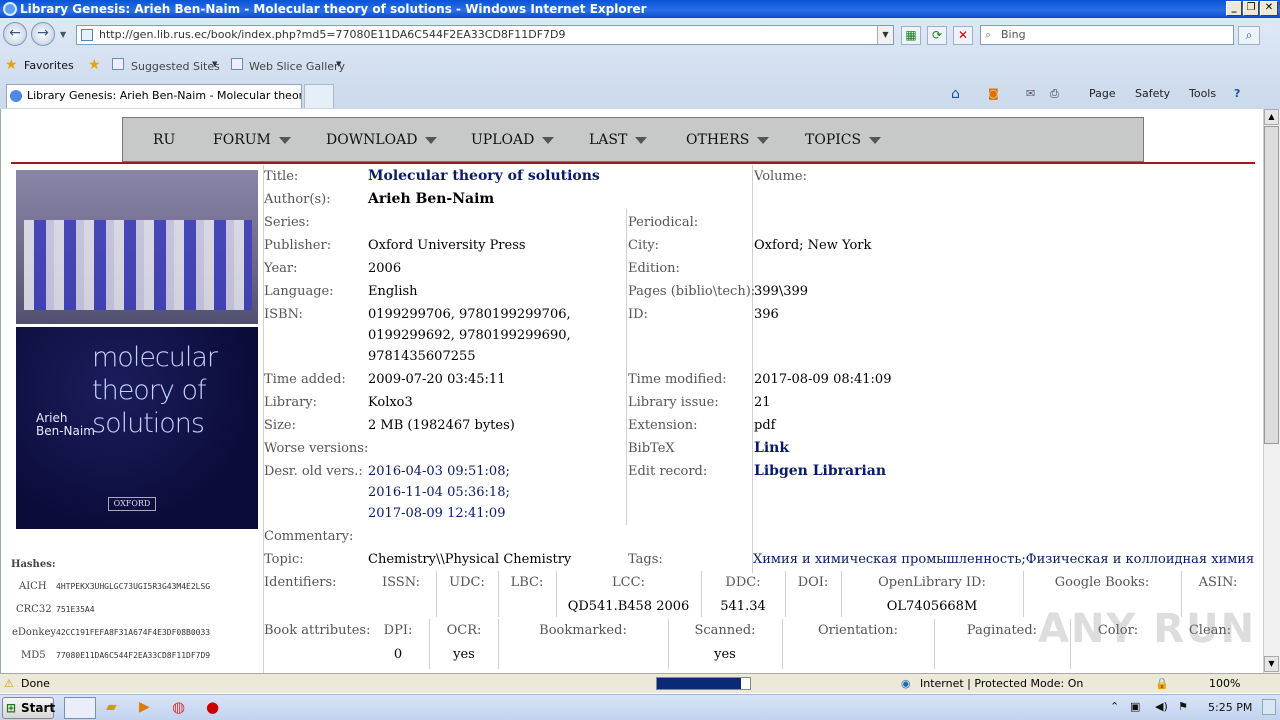  Describe the element at coordinates (11, 708) in the screenshot. I see `windows-logo-icon: ⊞` at that location.